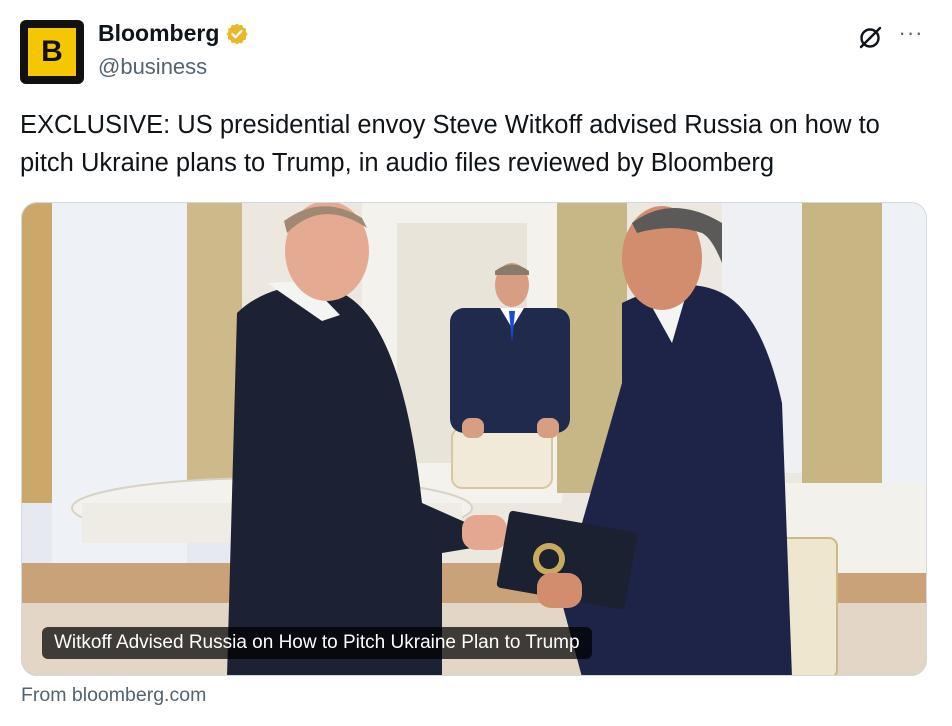 Image resolution: width=952 pixels, height=726 pixels. I want to click on tweet-header: B Bloomberg @business ···, so click(476, 52).